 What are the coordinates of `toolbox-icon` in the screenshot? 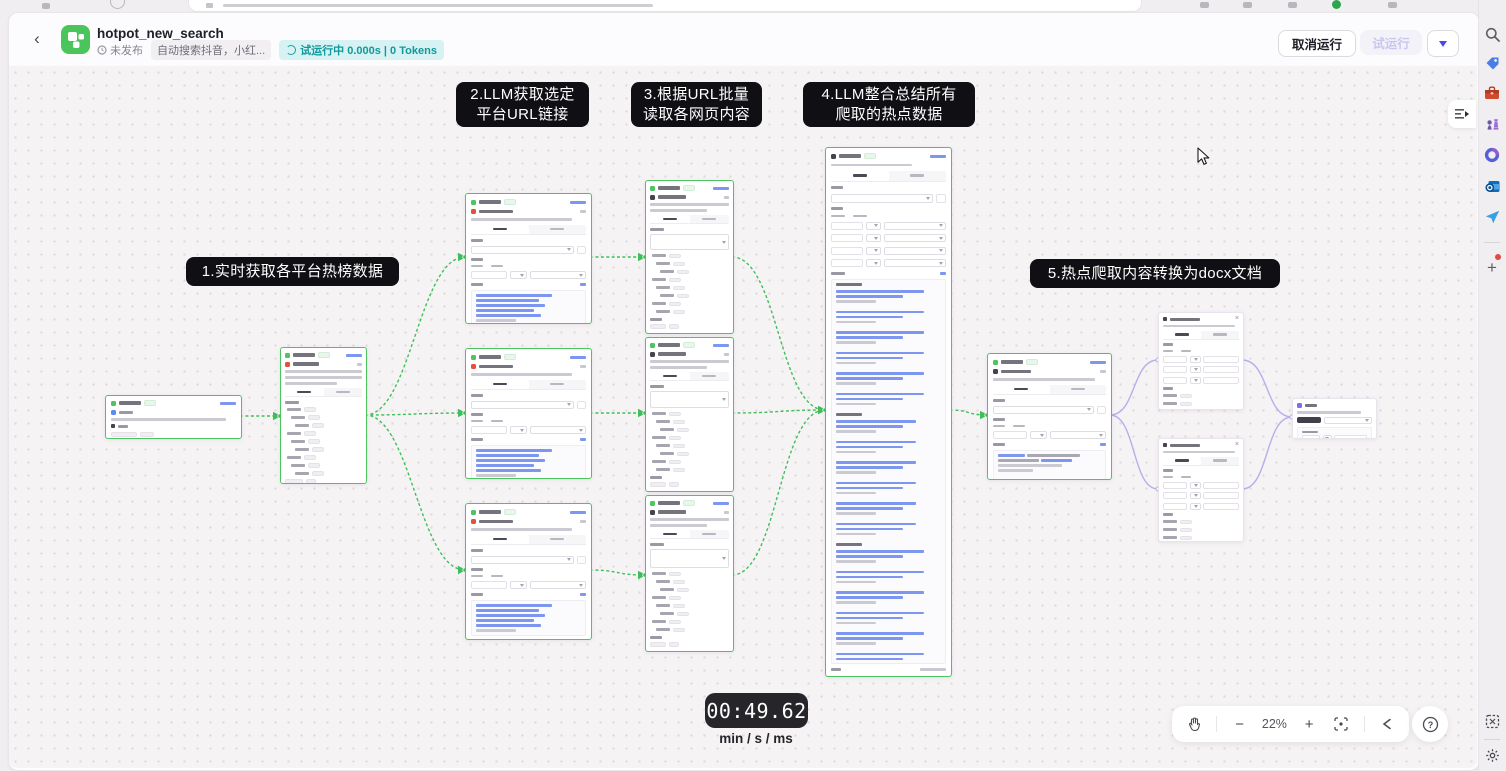 It's located at (1492, 93).